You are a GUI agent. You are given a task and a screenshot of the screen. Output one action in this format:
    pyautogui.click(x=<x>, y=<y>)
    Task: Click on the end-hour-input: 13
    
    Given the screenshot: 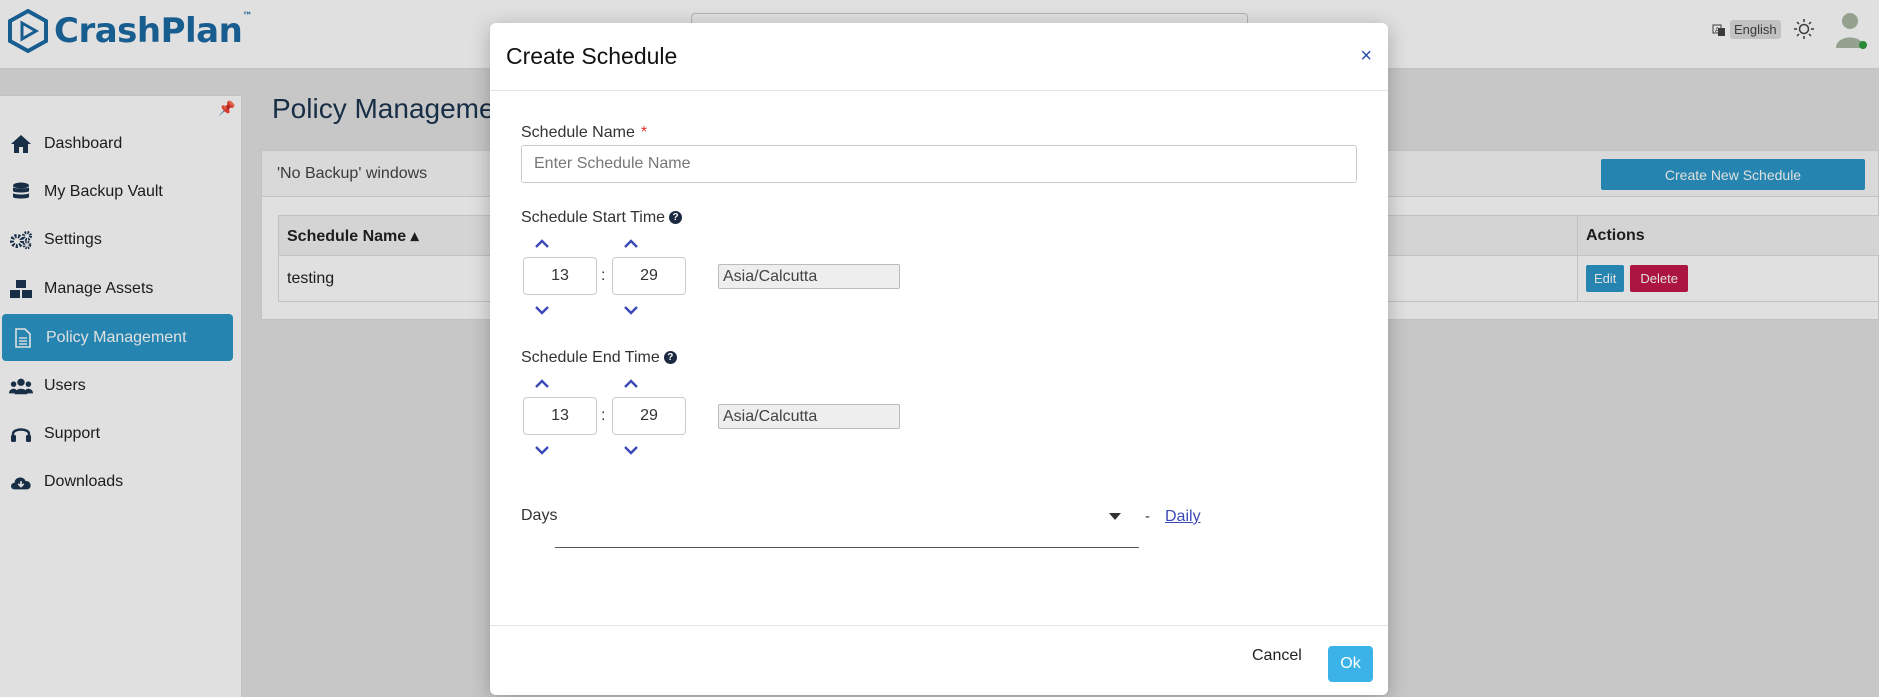 What is the action you would take?
    pyautogui.click(x=560, y=416)
    